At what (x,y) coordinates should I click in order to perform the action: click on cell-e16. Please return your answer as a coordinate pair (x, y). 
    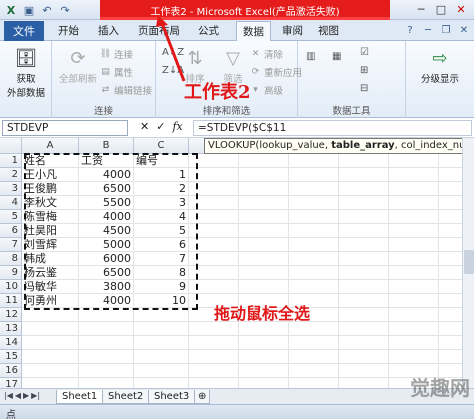
    Looking at the image, I should click on (264, 371).